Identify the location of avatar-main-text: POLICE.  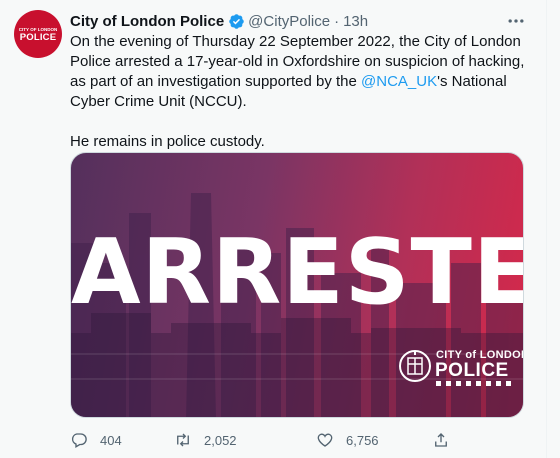
(38, 37).